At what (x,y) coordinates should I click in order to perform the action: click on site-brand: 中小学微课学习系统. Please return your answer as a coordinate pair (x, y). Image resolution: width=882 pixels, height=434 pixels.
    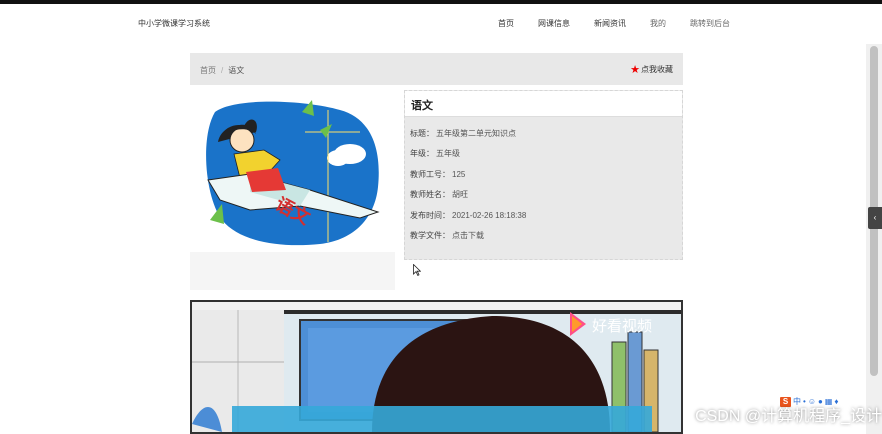
    Looking at the image, I should click on (174, 23).